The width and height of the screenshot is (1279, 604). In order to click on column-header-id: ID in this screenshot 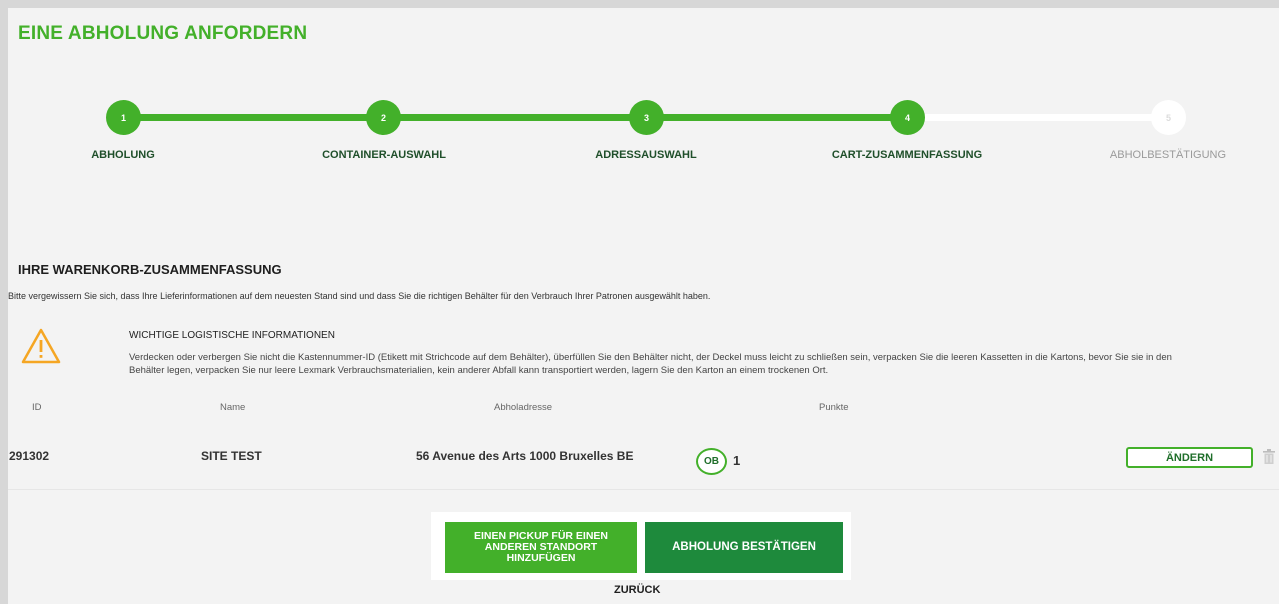, I will do `click(37, 407)`.